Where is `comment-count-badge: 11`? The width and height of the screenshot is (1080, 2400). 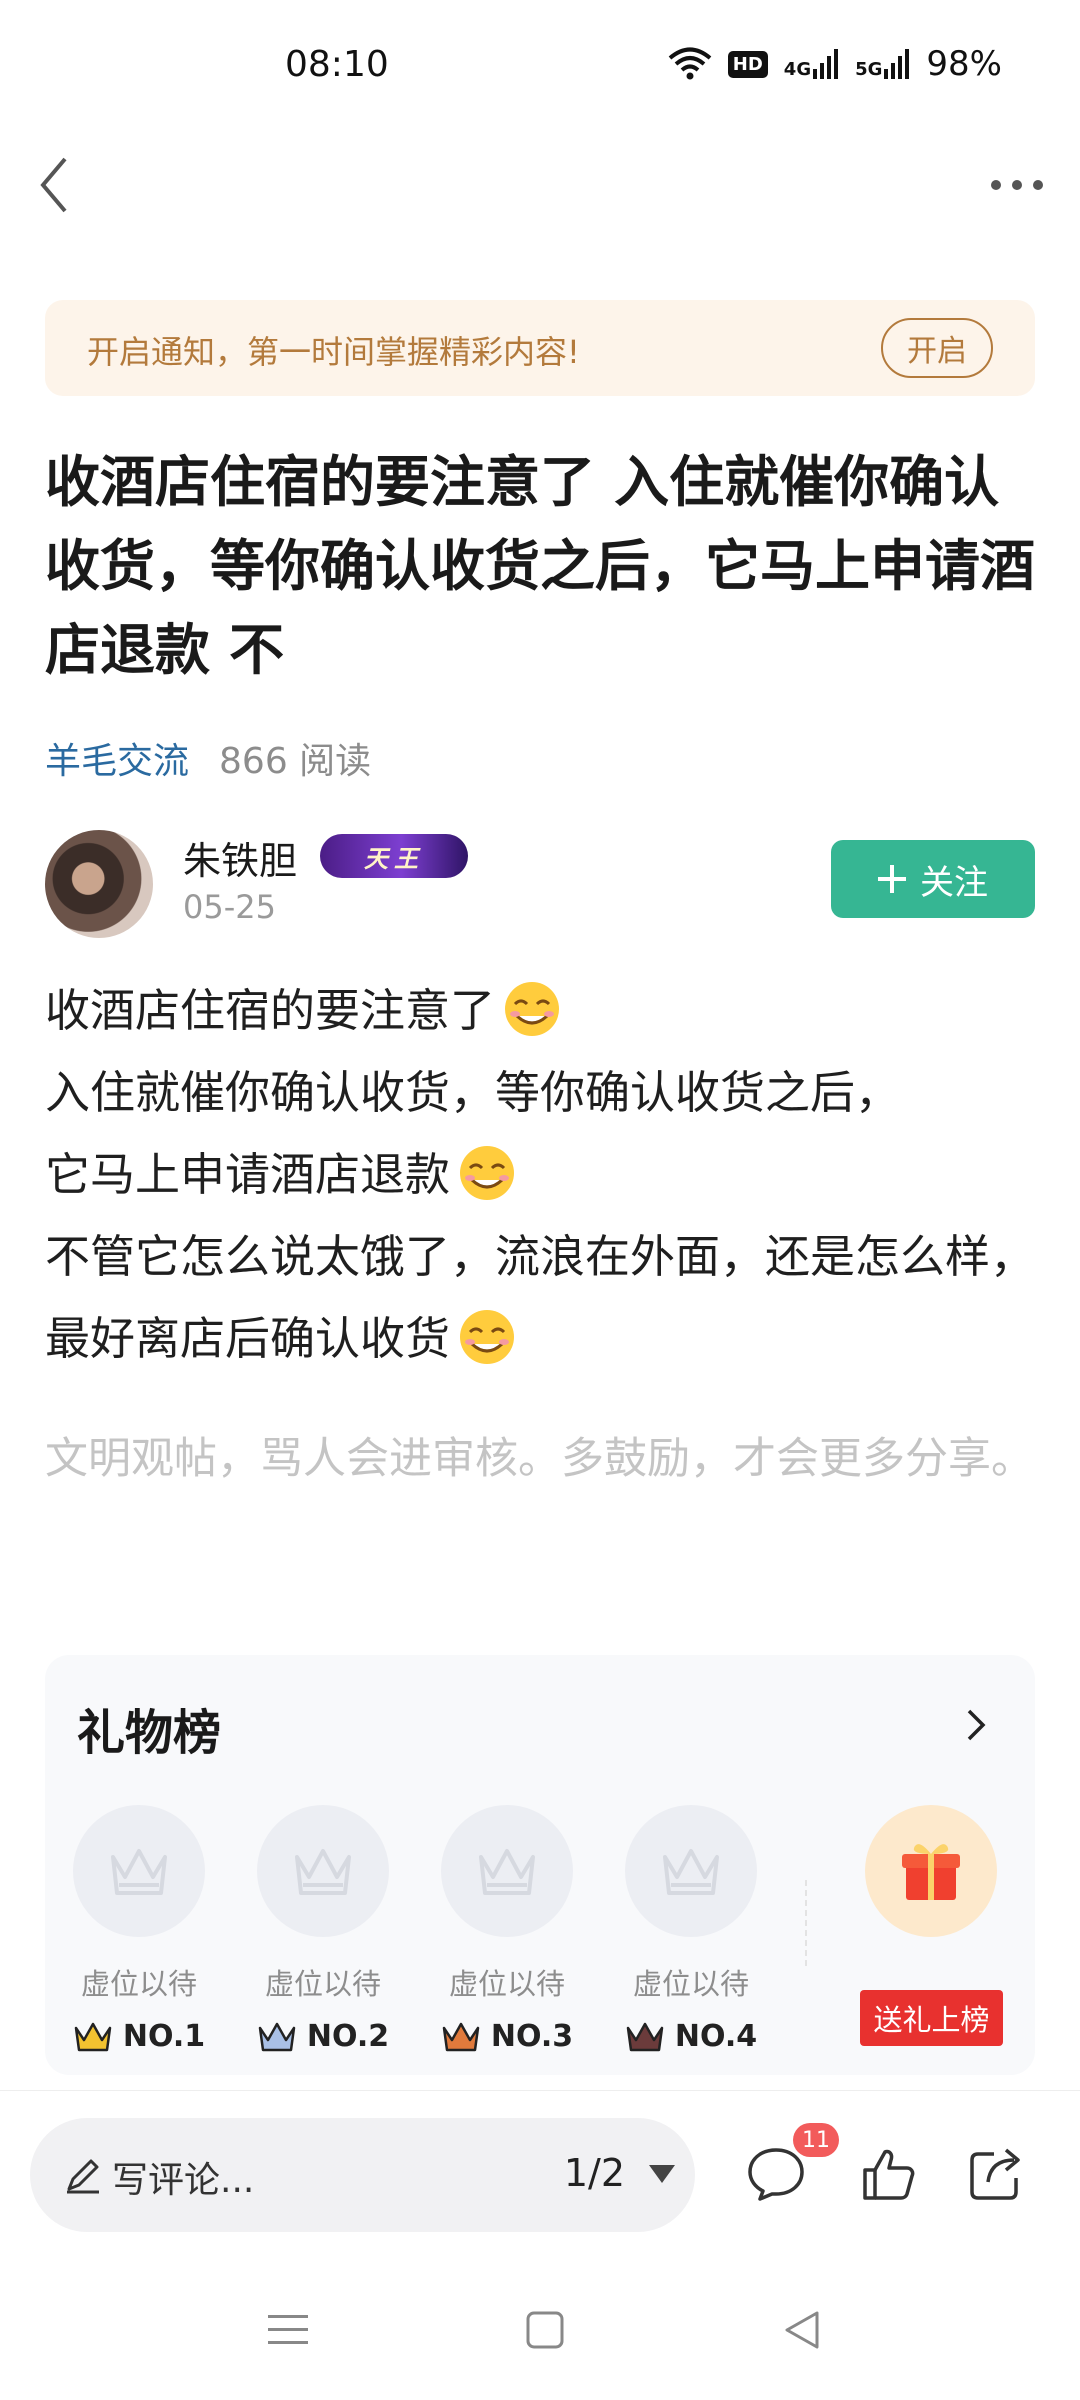 comment-count-badge: 11 is located at coordinates (816, 2140).